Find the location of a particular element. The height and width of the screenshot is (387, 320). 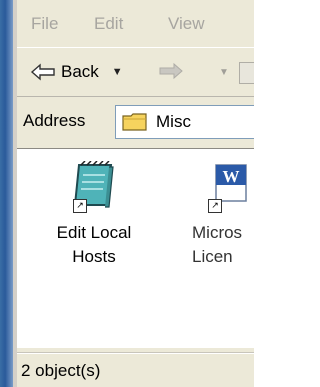

back-dropdown-icon: ▼ is located at coordinates (117, 72).